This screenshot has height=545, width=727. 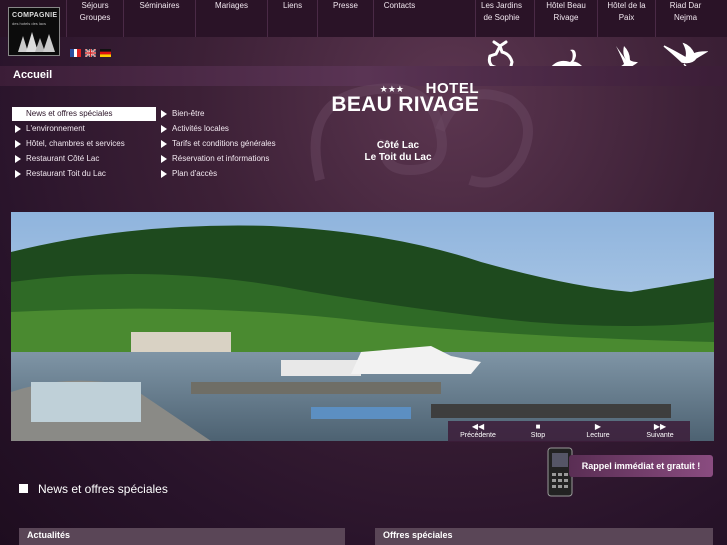 I want to click on menu-hotel-chambres: Hôtel, chambres et services, so click(x=84, y=144).